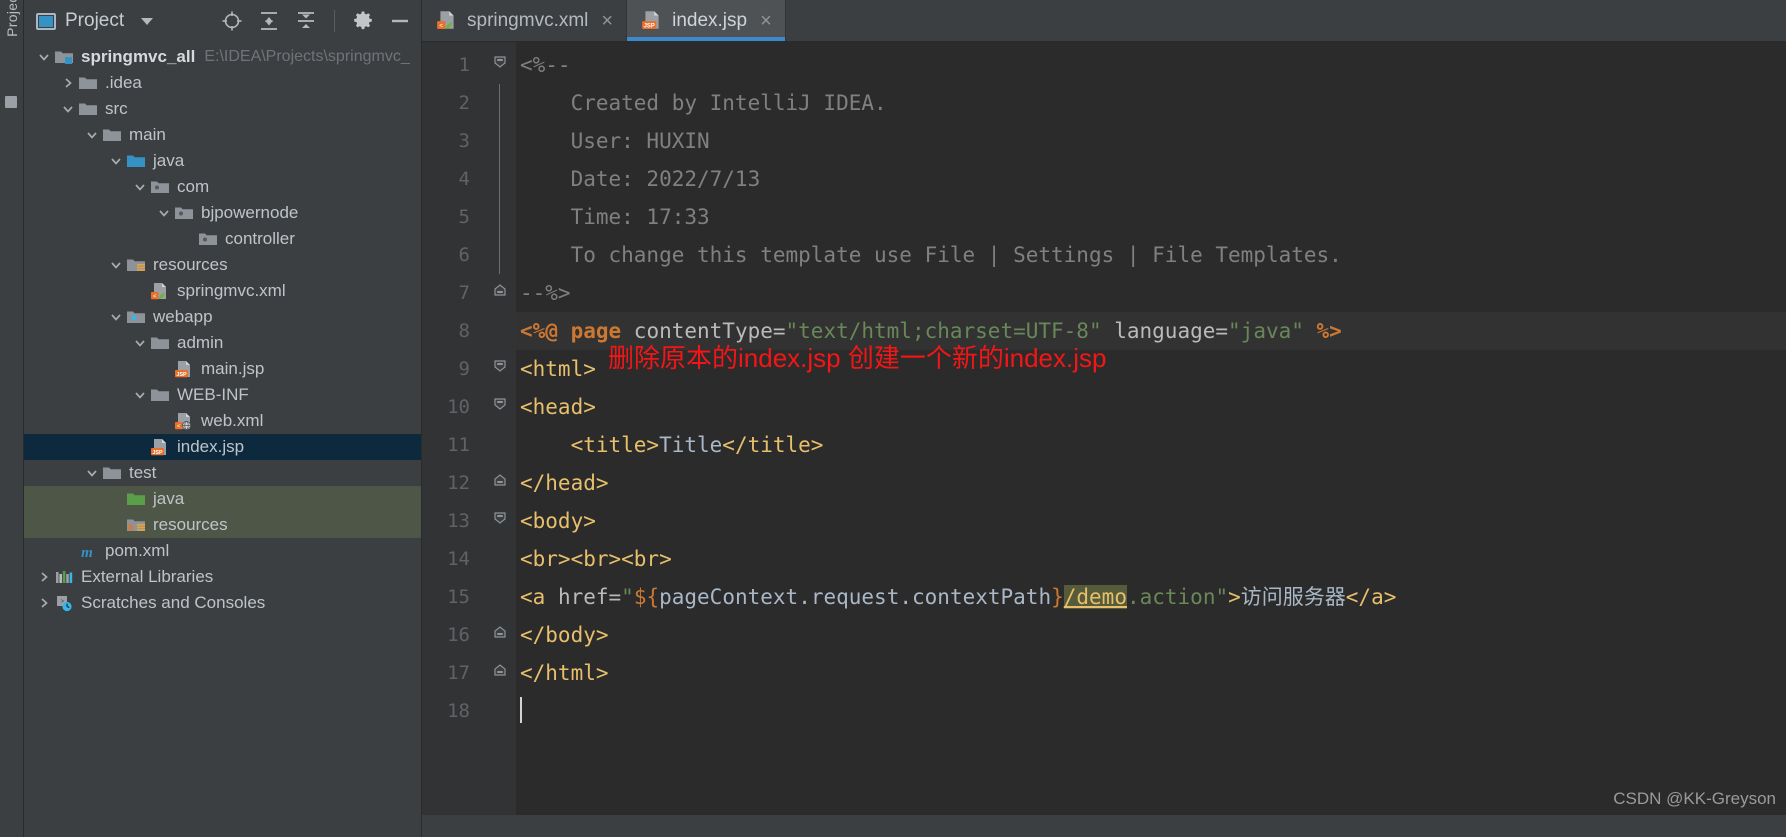 The height and width of the screenshot is (837, 1786). What do you see at coordinates (1151, 635) in the screenshot?
I see `code-line: </body>` at bounding box center [1151, 635].